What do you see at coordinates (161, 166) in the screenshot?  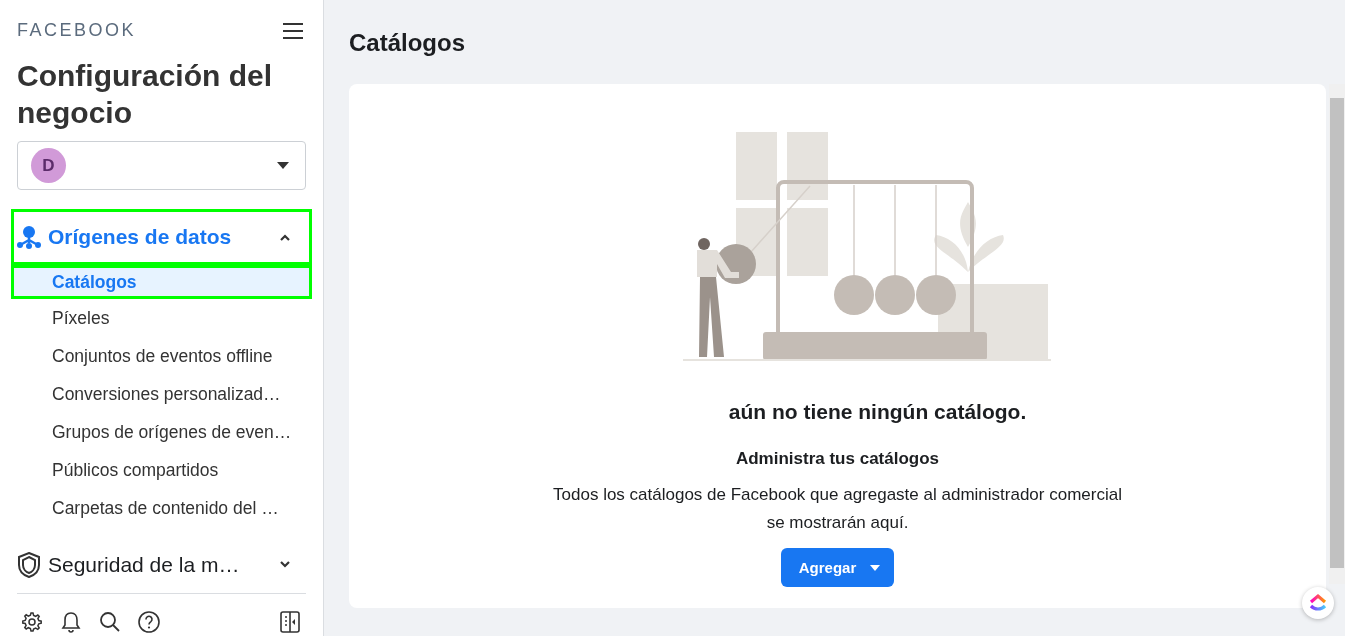 I see `account-selector: D` at bounding box center [161, 166].